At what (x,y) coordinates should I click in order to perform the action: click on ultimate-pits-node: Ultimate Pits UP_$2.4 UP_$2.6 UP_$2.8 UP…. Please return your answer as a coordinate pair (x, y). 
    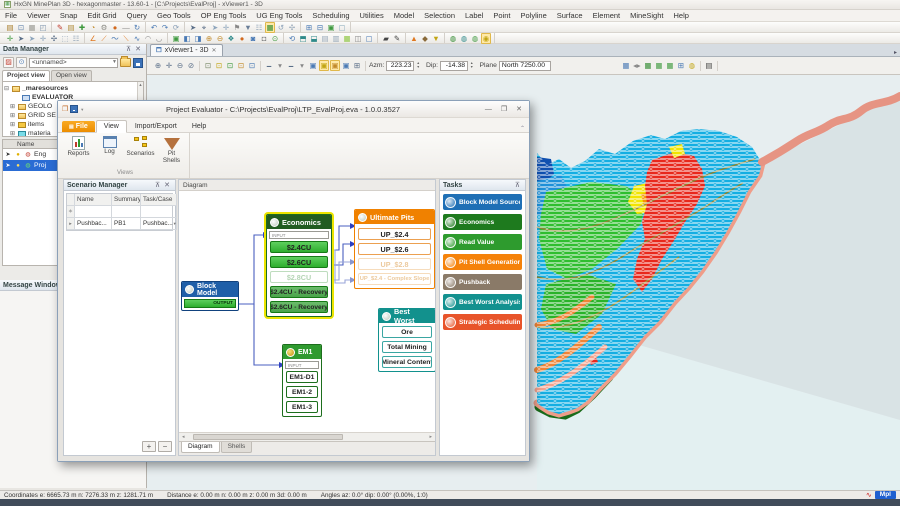
    Looking at the image, I should click on (394, 249).